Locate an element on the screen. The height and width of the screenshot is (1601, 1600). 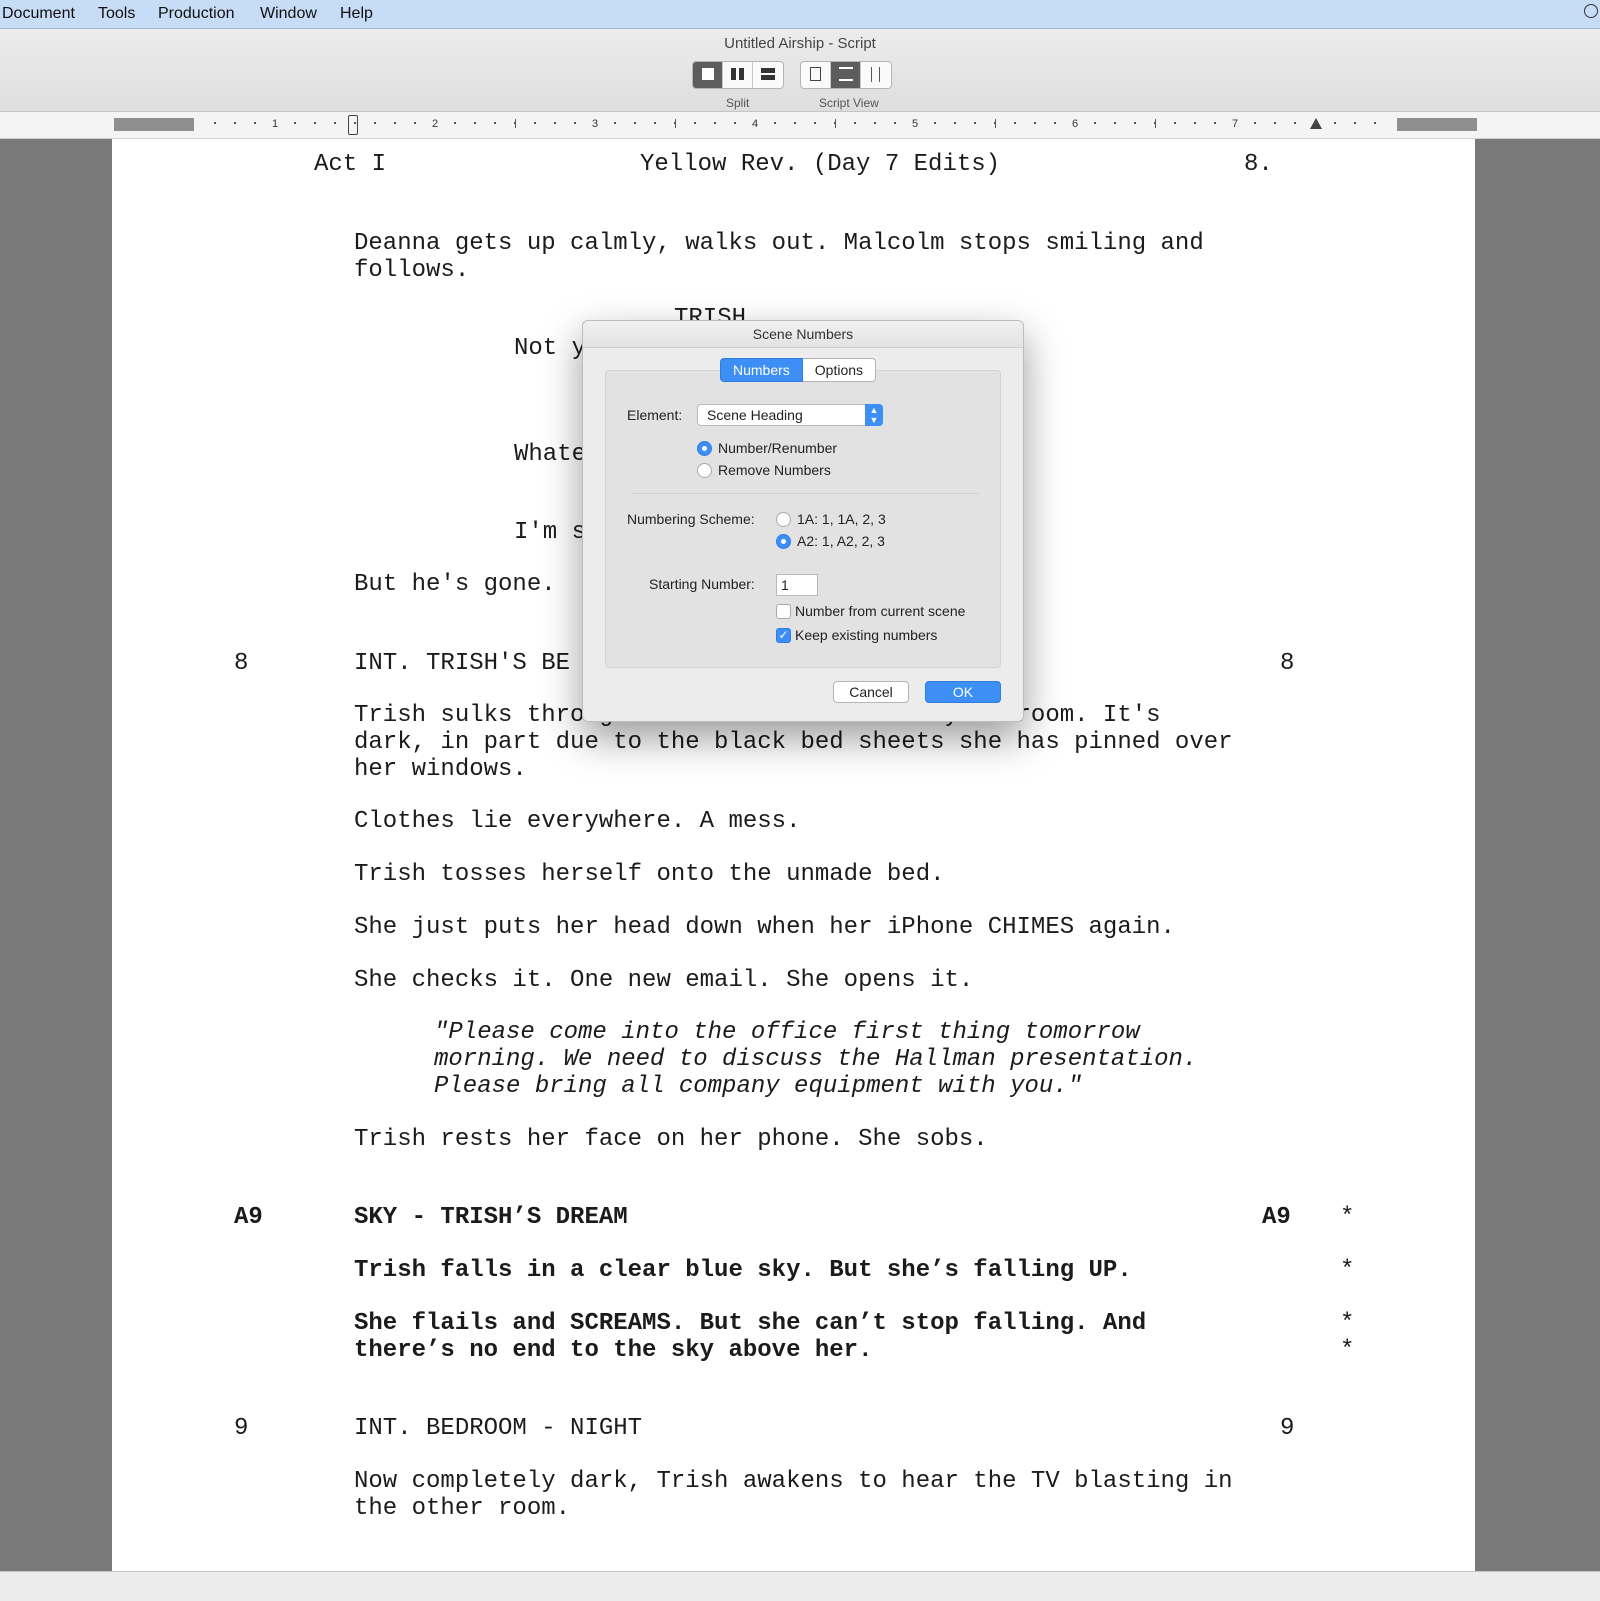
ok-button: OK is located at coordinates (963, 692).